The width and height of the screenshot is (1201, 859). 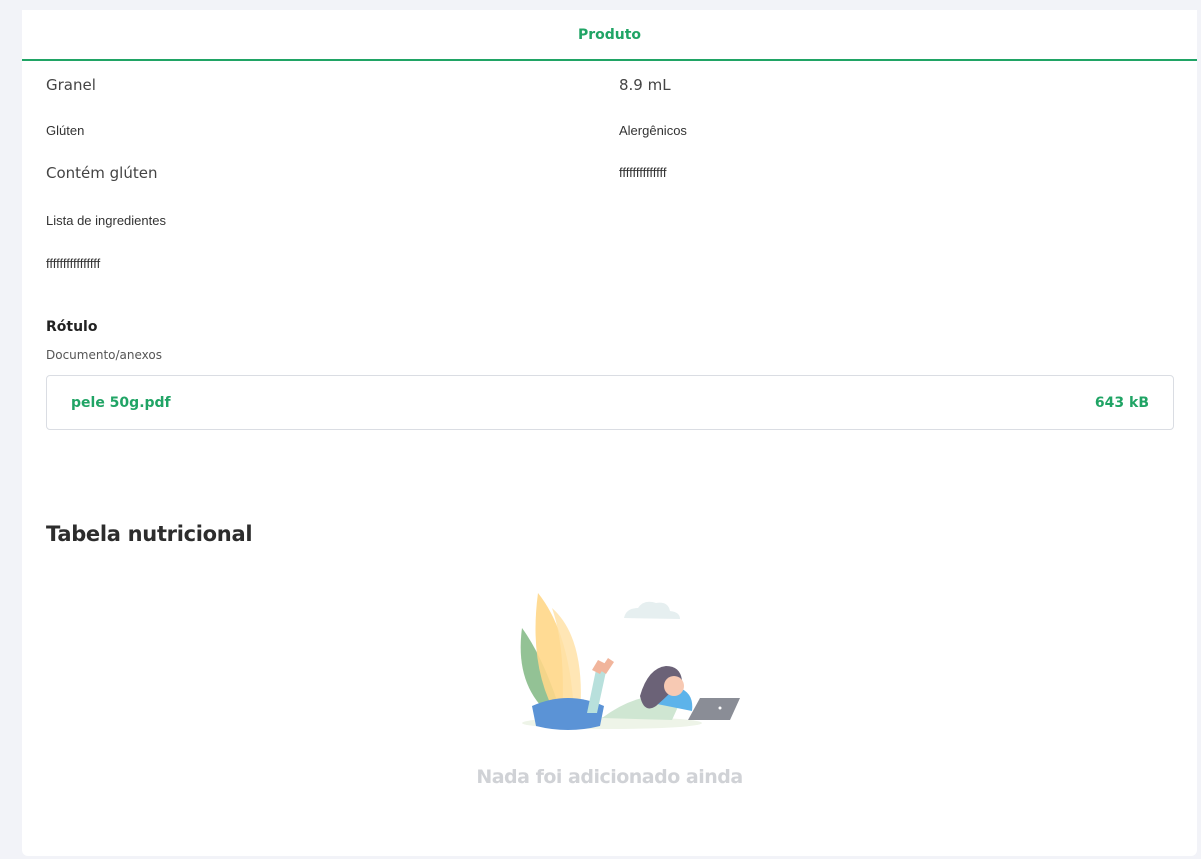 I want to click on gluten-value: Contém glúten, so click(x=102, y=173).